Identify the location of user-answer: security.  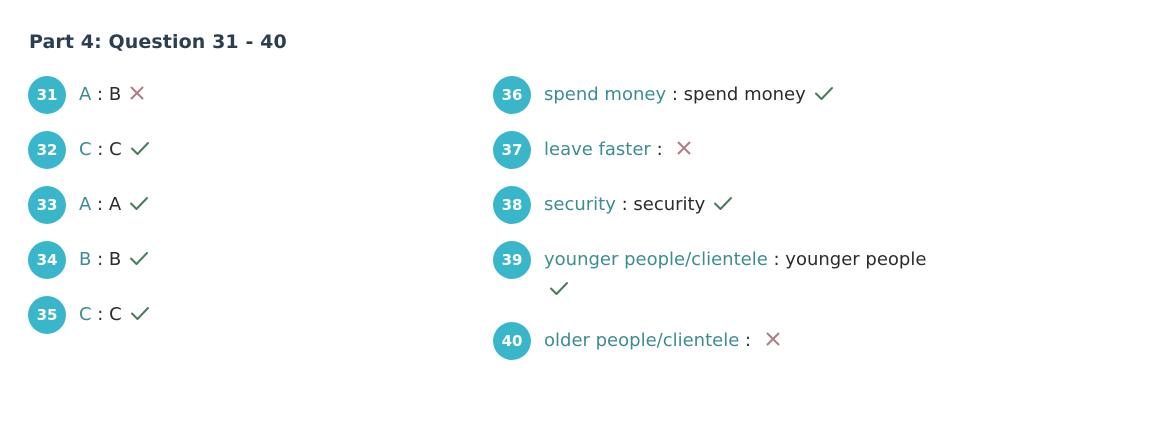
(669, 204).